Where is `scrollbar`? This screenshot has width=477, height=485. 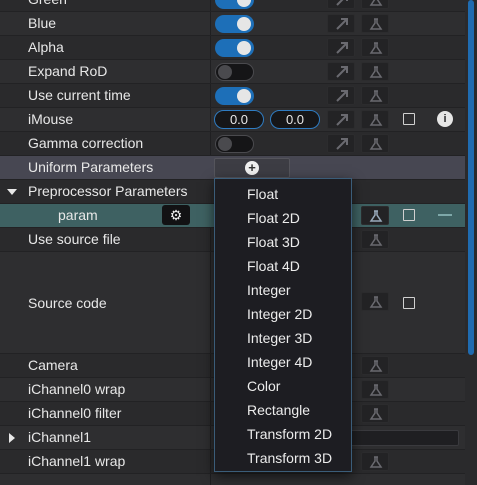
scrollbar is located at coordinates (471, 242).